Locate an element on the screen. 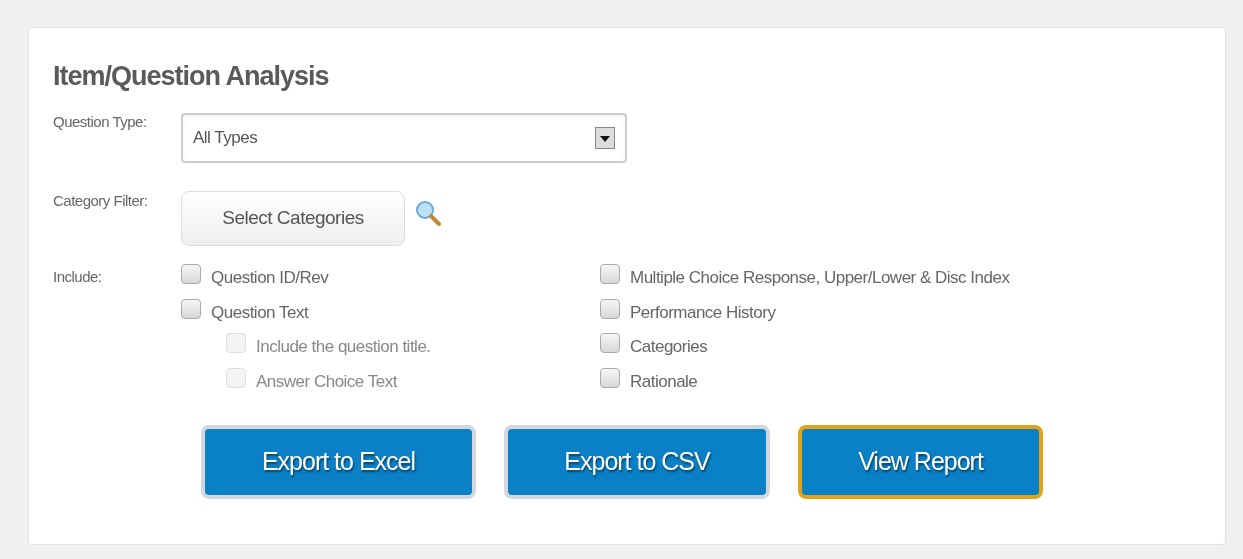 The image size is (1243, 559). field-label: Question Type: is located at coordinates (100, 122).